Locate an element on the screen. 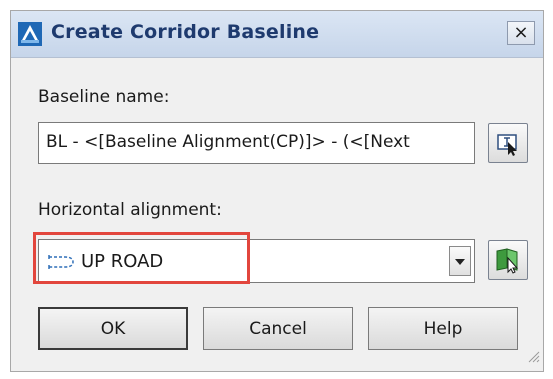  horizontal-alignment-select: UP ROAD is located at coordinates (256, 261).